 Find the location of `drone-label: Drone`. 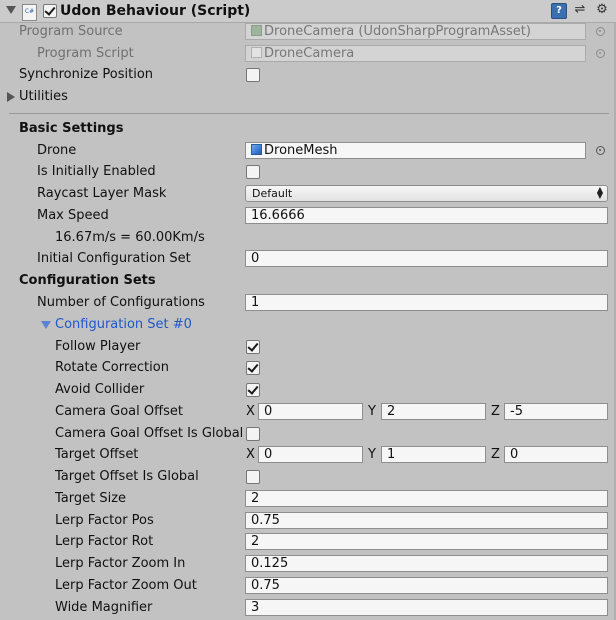

drone-label: Drone is located at coordinates (57, 150).